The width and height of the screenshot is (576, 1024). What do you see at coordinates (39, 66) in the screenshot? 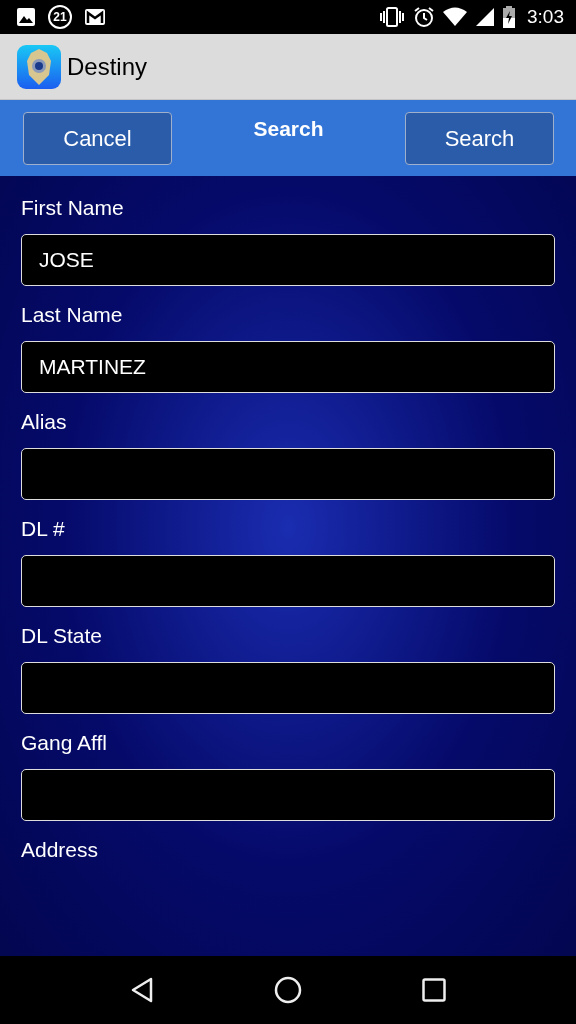
I see `badge-logo-icon` at bounding box center [39, 66].